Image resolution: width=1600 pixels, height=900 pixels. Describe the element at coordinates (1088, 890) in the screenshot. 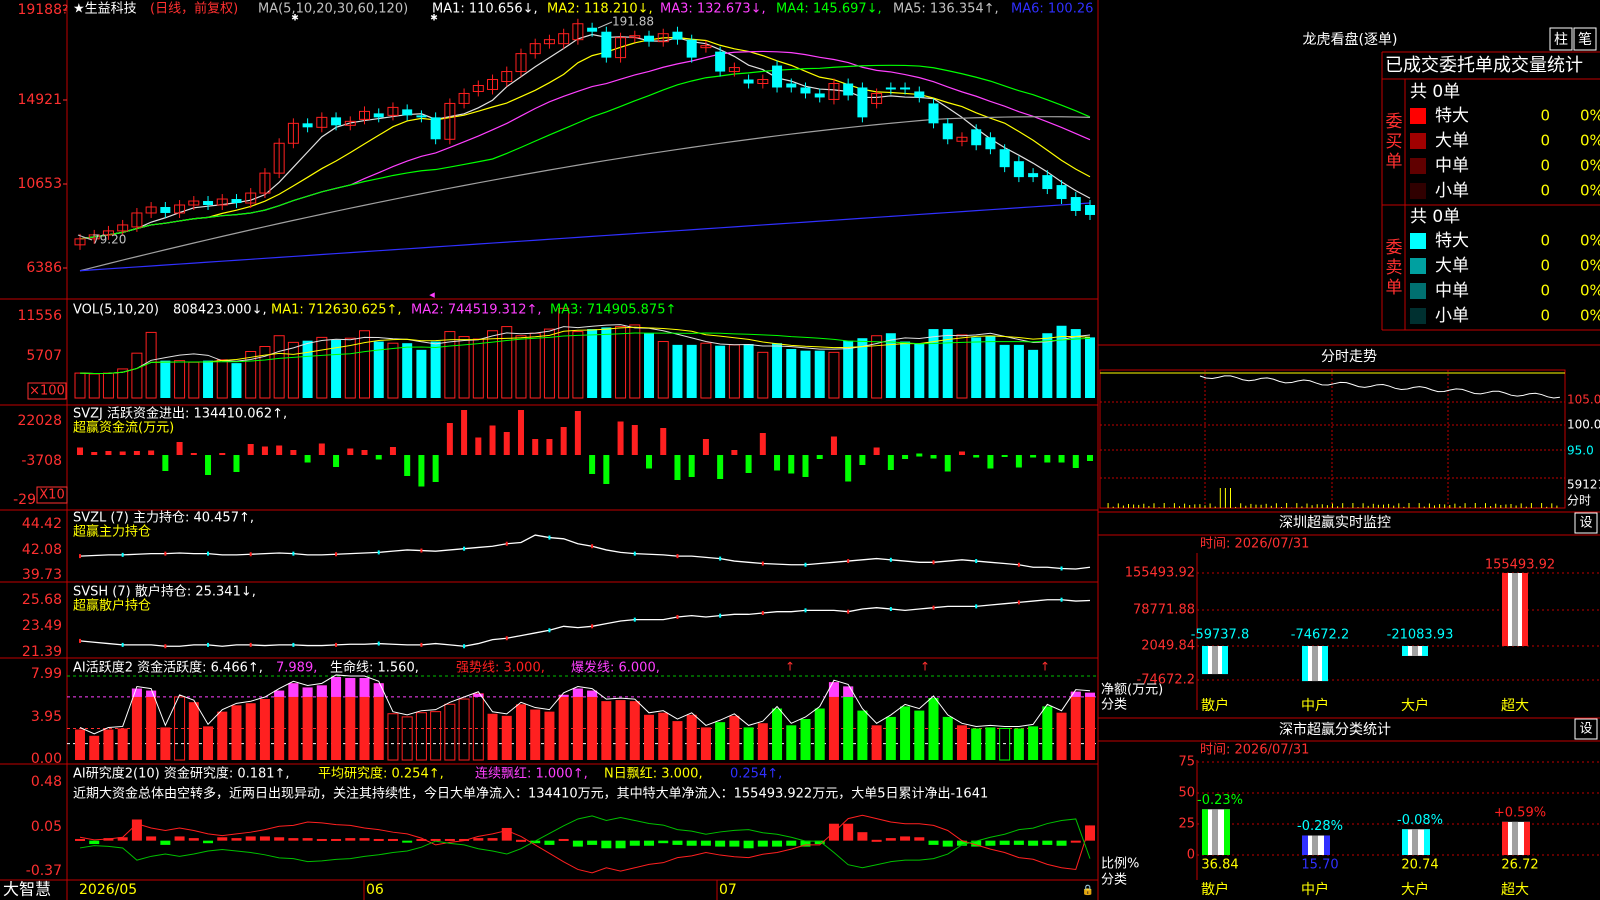

I see `lock-icon: 🔒` at that location.